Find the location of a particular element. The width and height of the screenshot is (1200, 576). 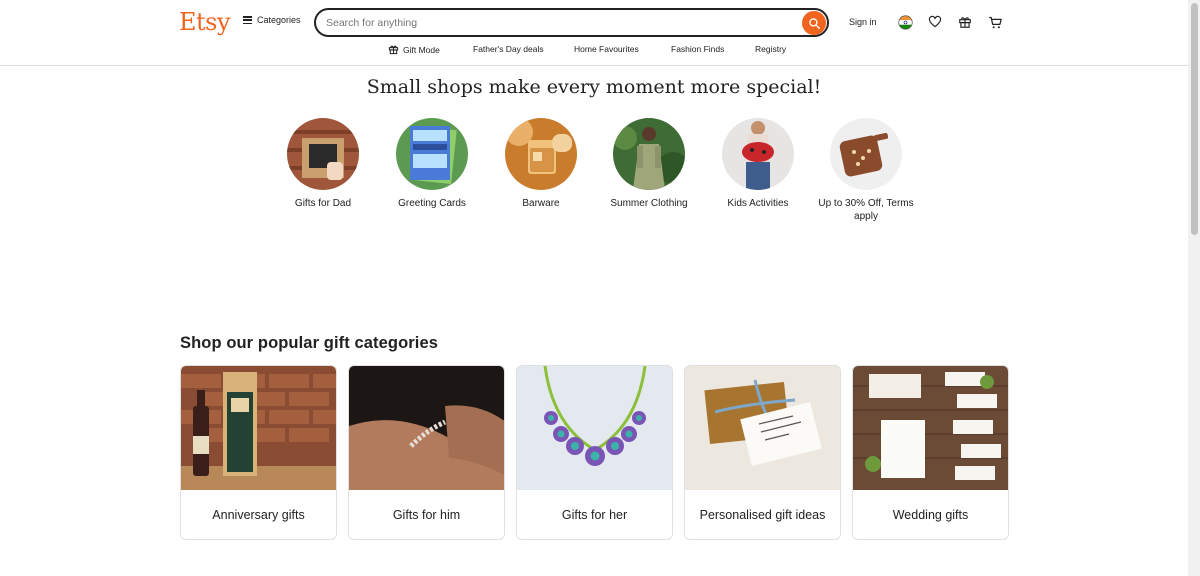

card-label: Personalised gift ideas is located at coordinates (762, 515).